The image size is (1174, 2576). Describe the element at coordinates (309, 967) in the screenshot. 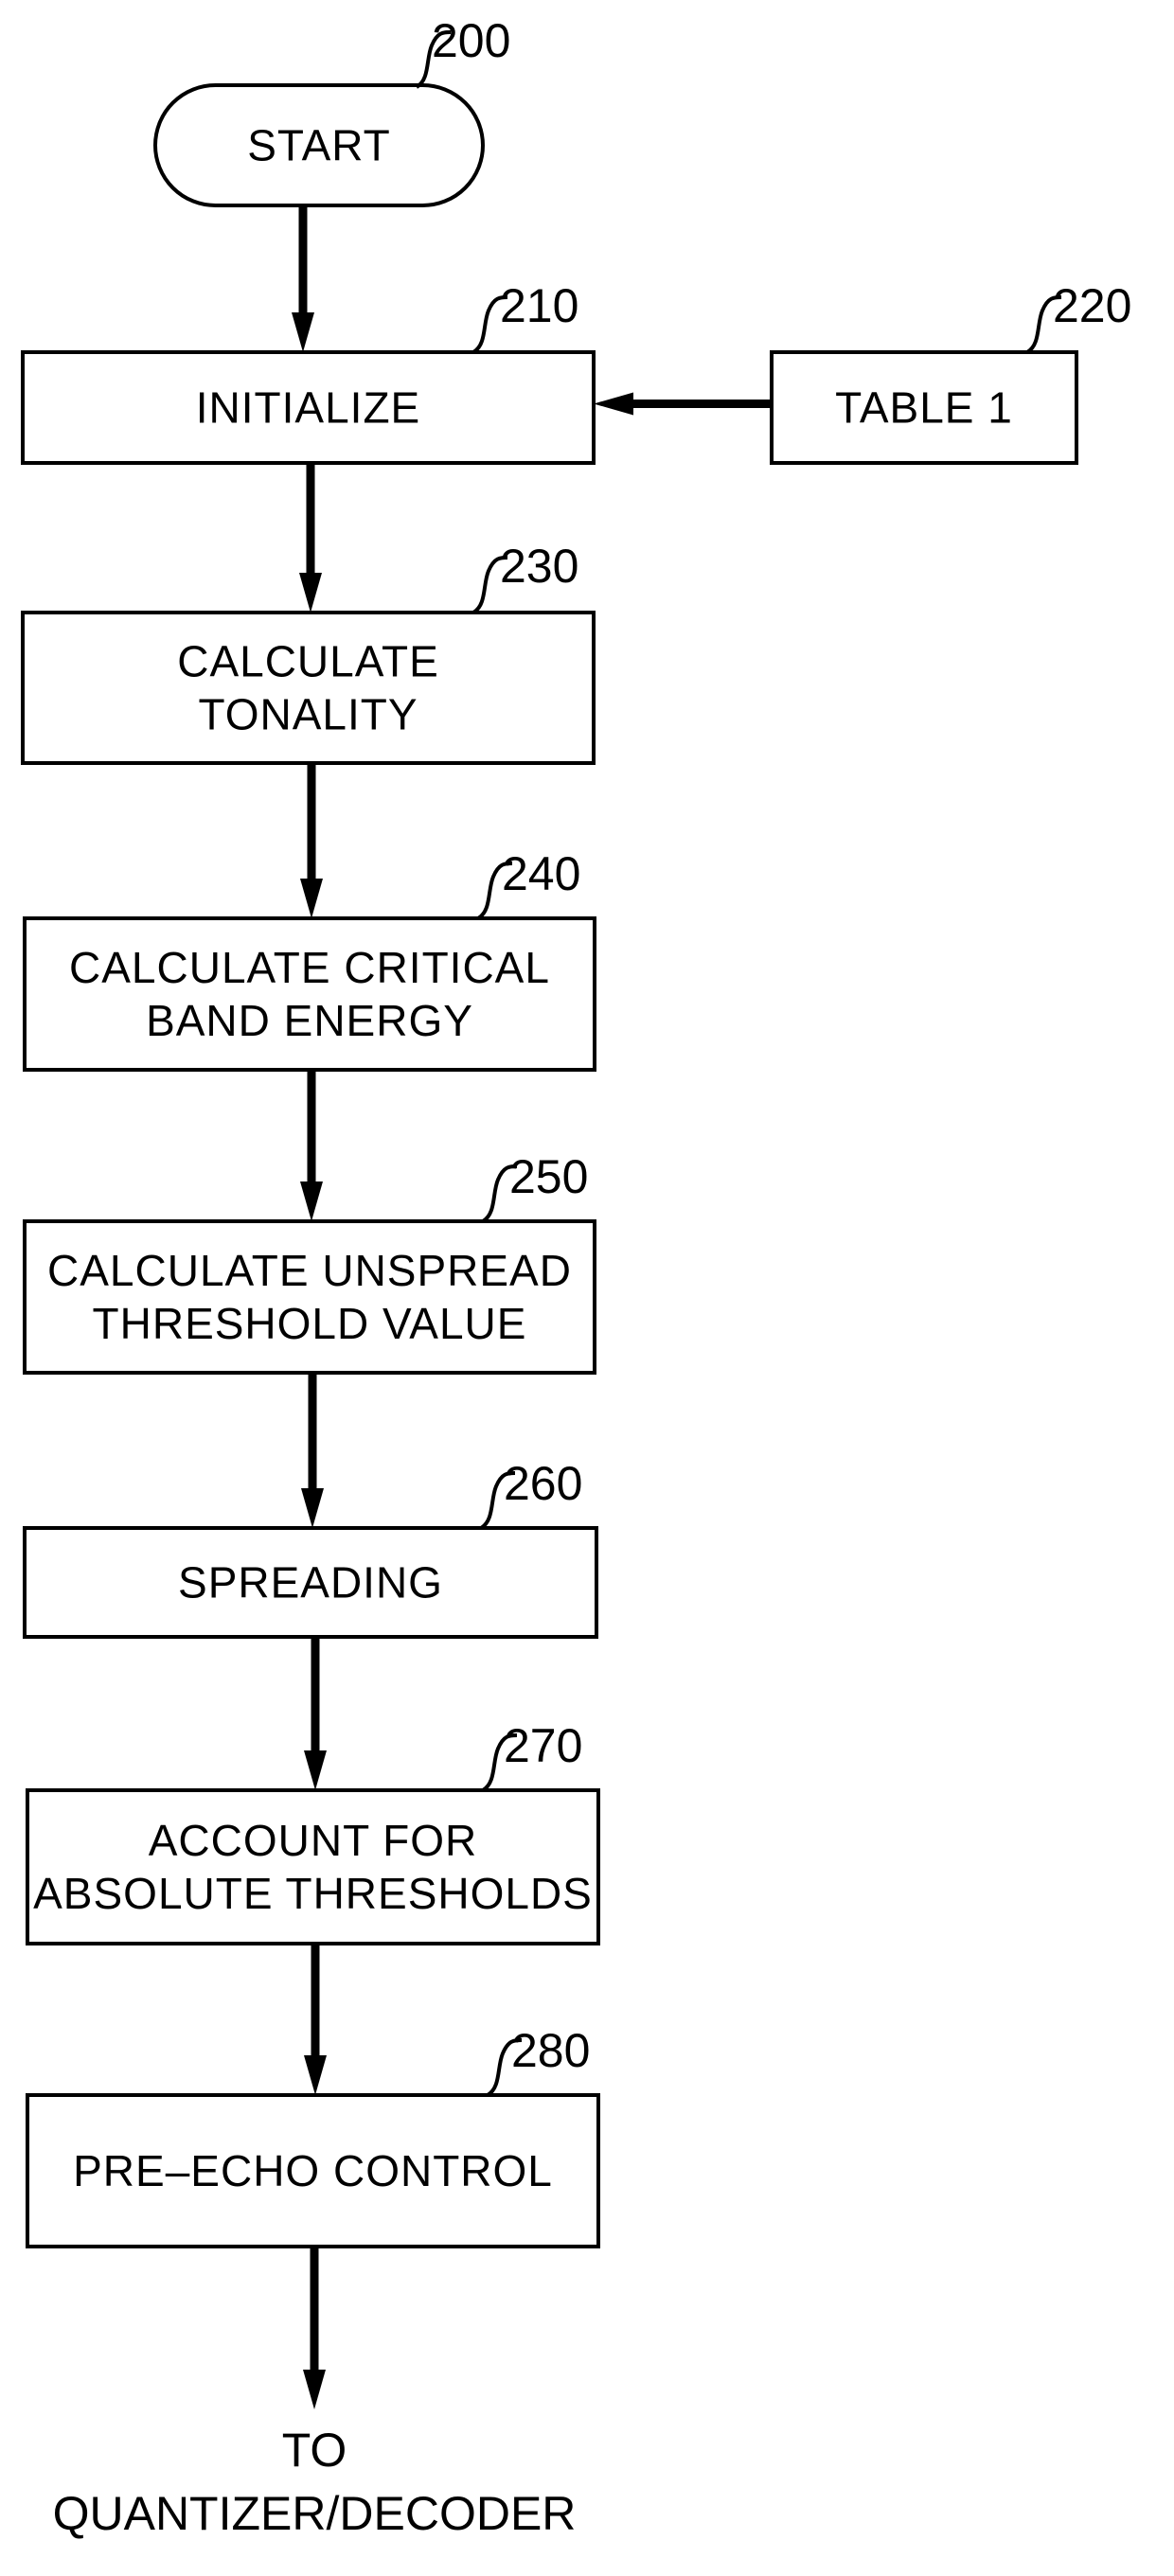

I see `node-label-line: CALCULATE CRITICAL` at that location.